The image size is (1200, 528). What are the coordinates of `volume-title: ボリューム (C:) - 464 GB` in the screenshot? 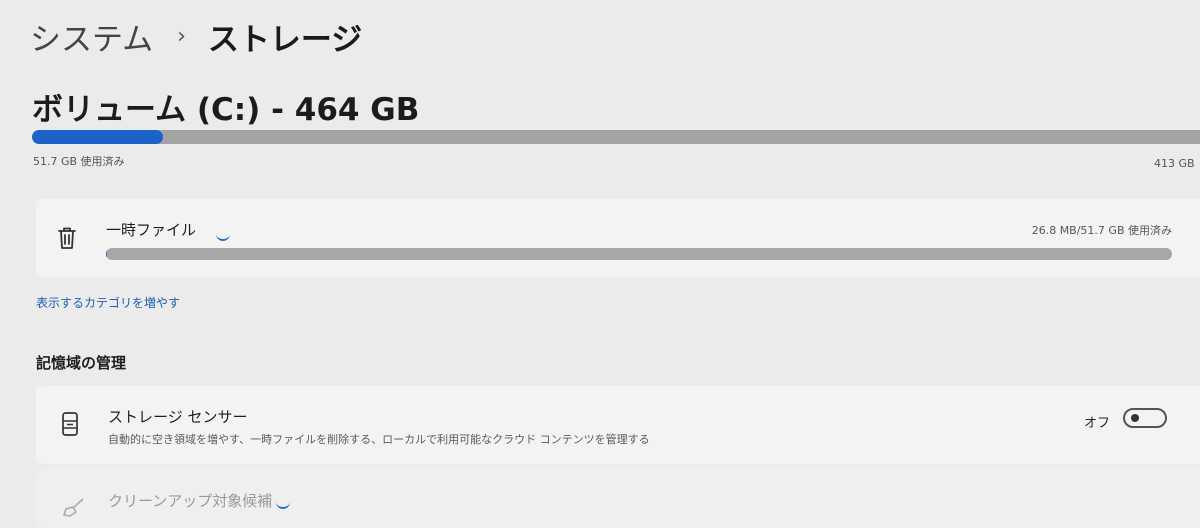 It's located at (226, 110).